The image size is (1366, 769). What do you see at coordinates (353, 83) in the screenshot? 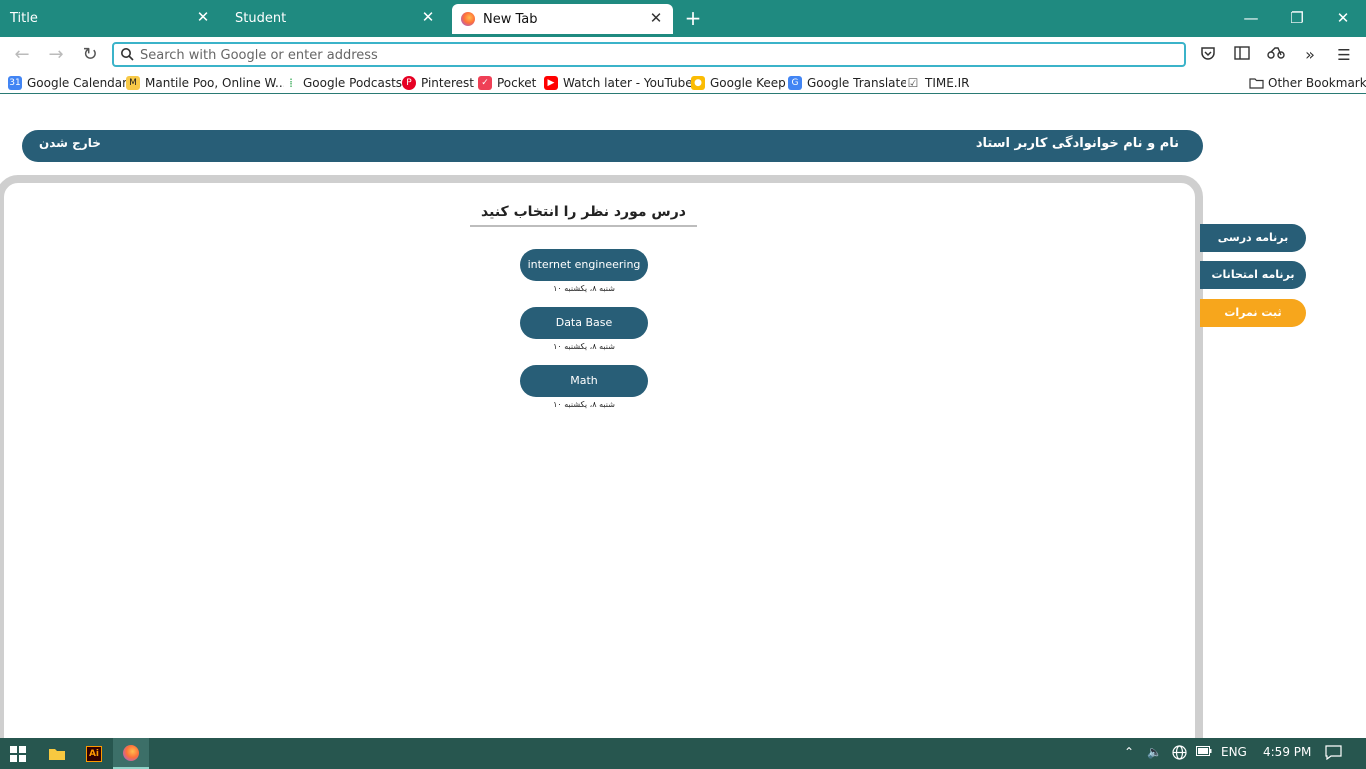
I see `bookmark-label: Google Podcasts` at bounding box center [353, 83].